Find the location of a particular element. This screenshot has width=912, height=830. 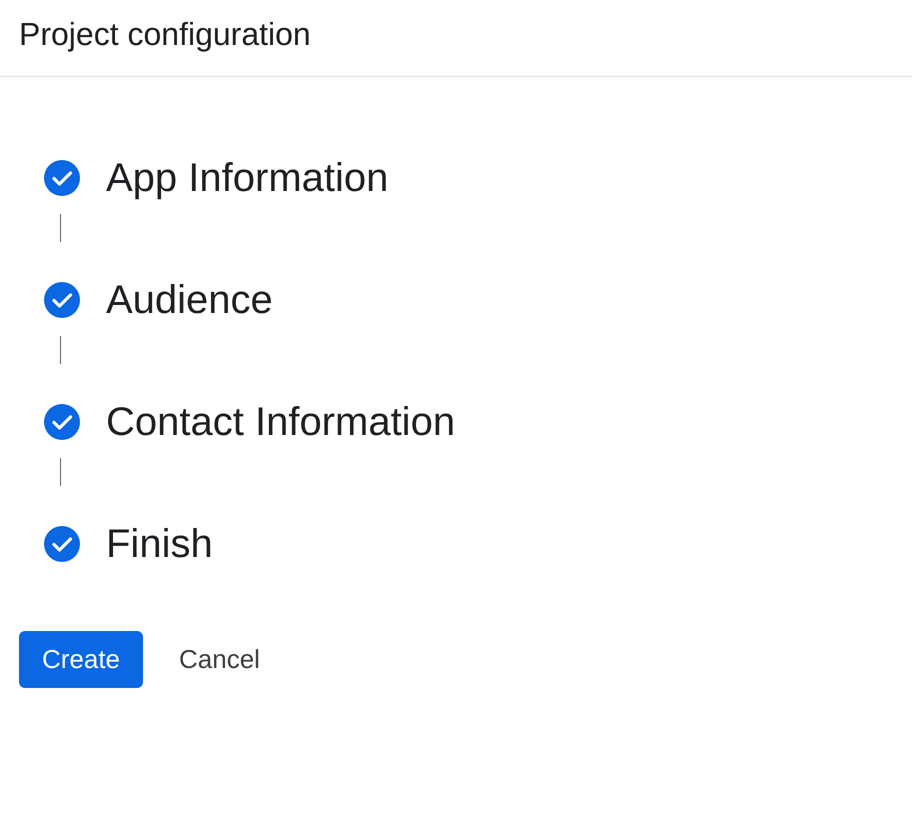

step-label: Finish is located at coordinates (159, 544).